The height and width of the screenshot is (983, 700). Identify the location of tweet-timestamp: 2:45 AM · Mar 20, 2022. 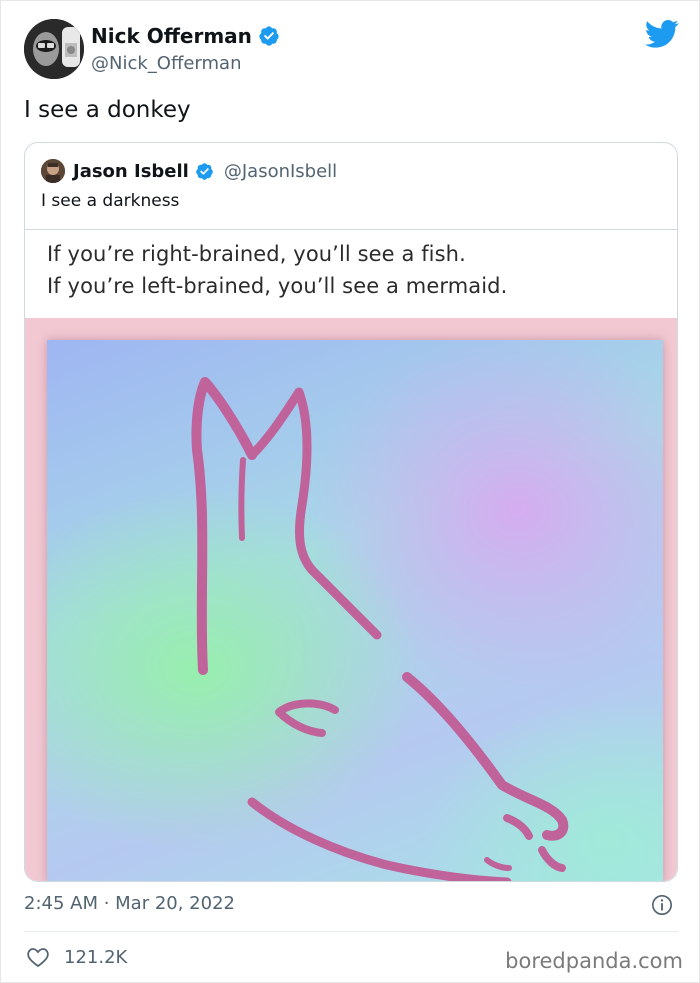
(129, 903).